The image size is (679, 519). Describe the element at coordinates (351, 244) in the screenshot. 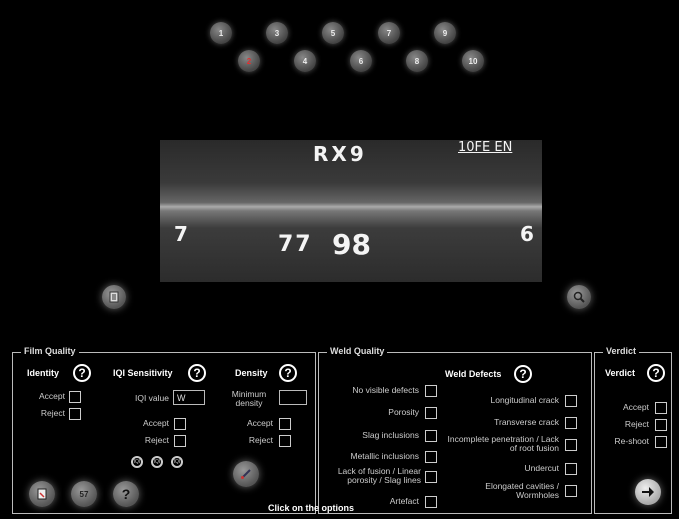

I see `film-number-big: 98` at that location.